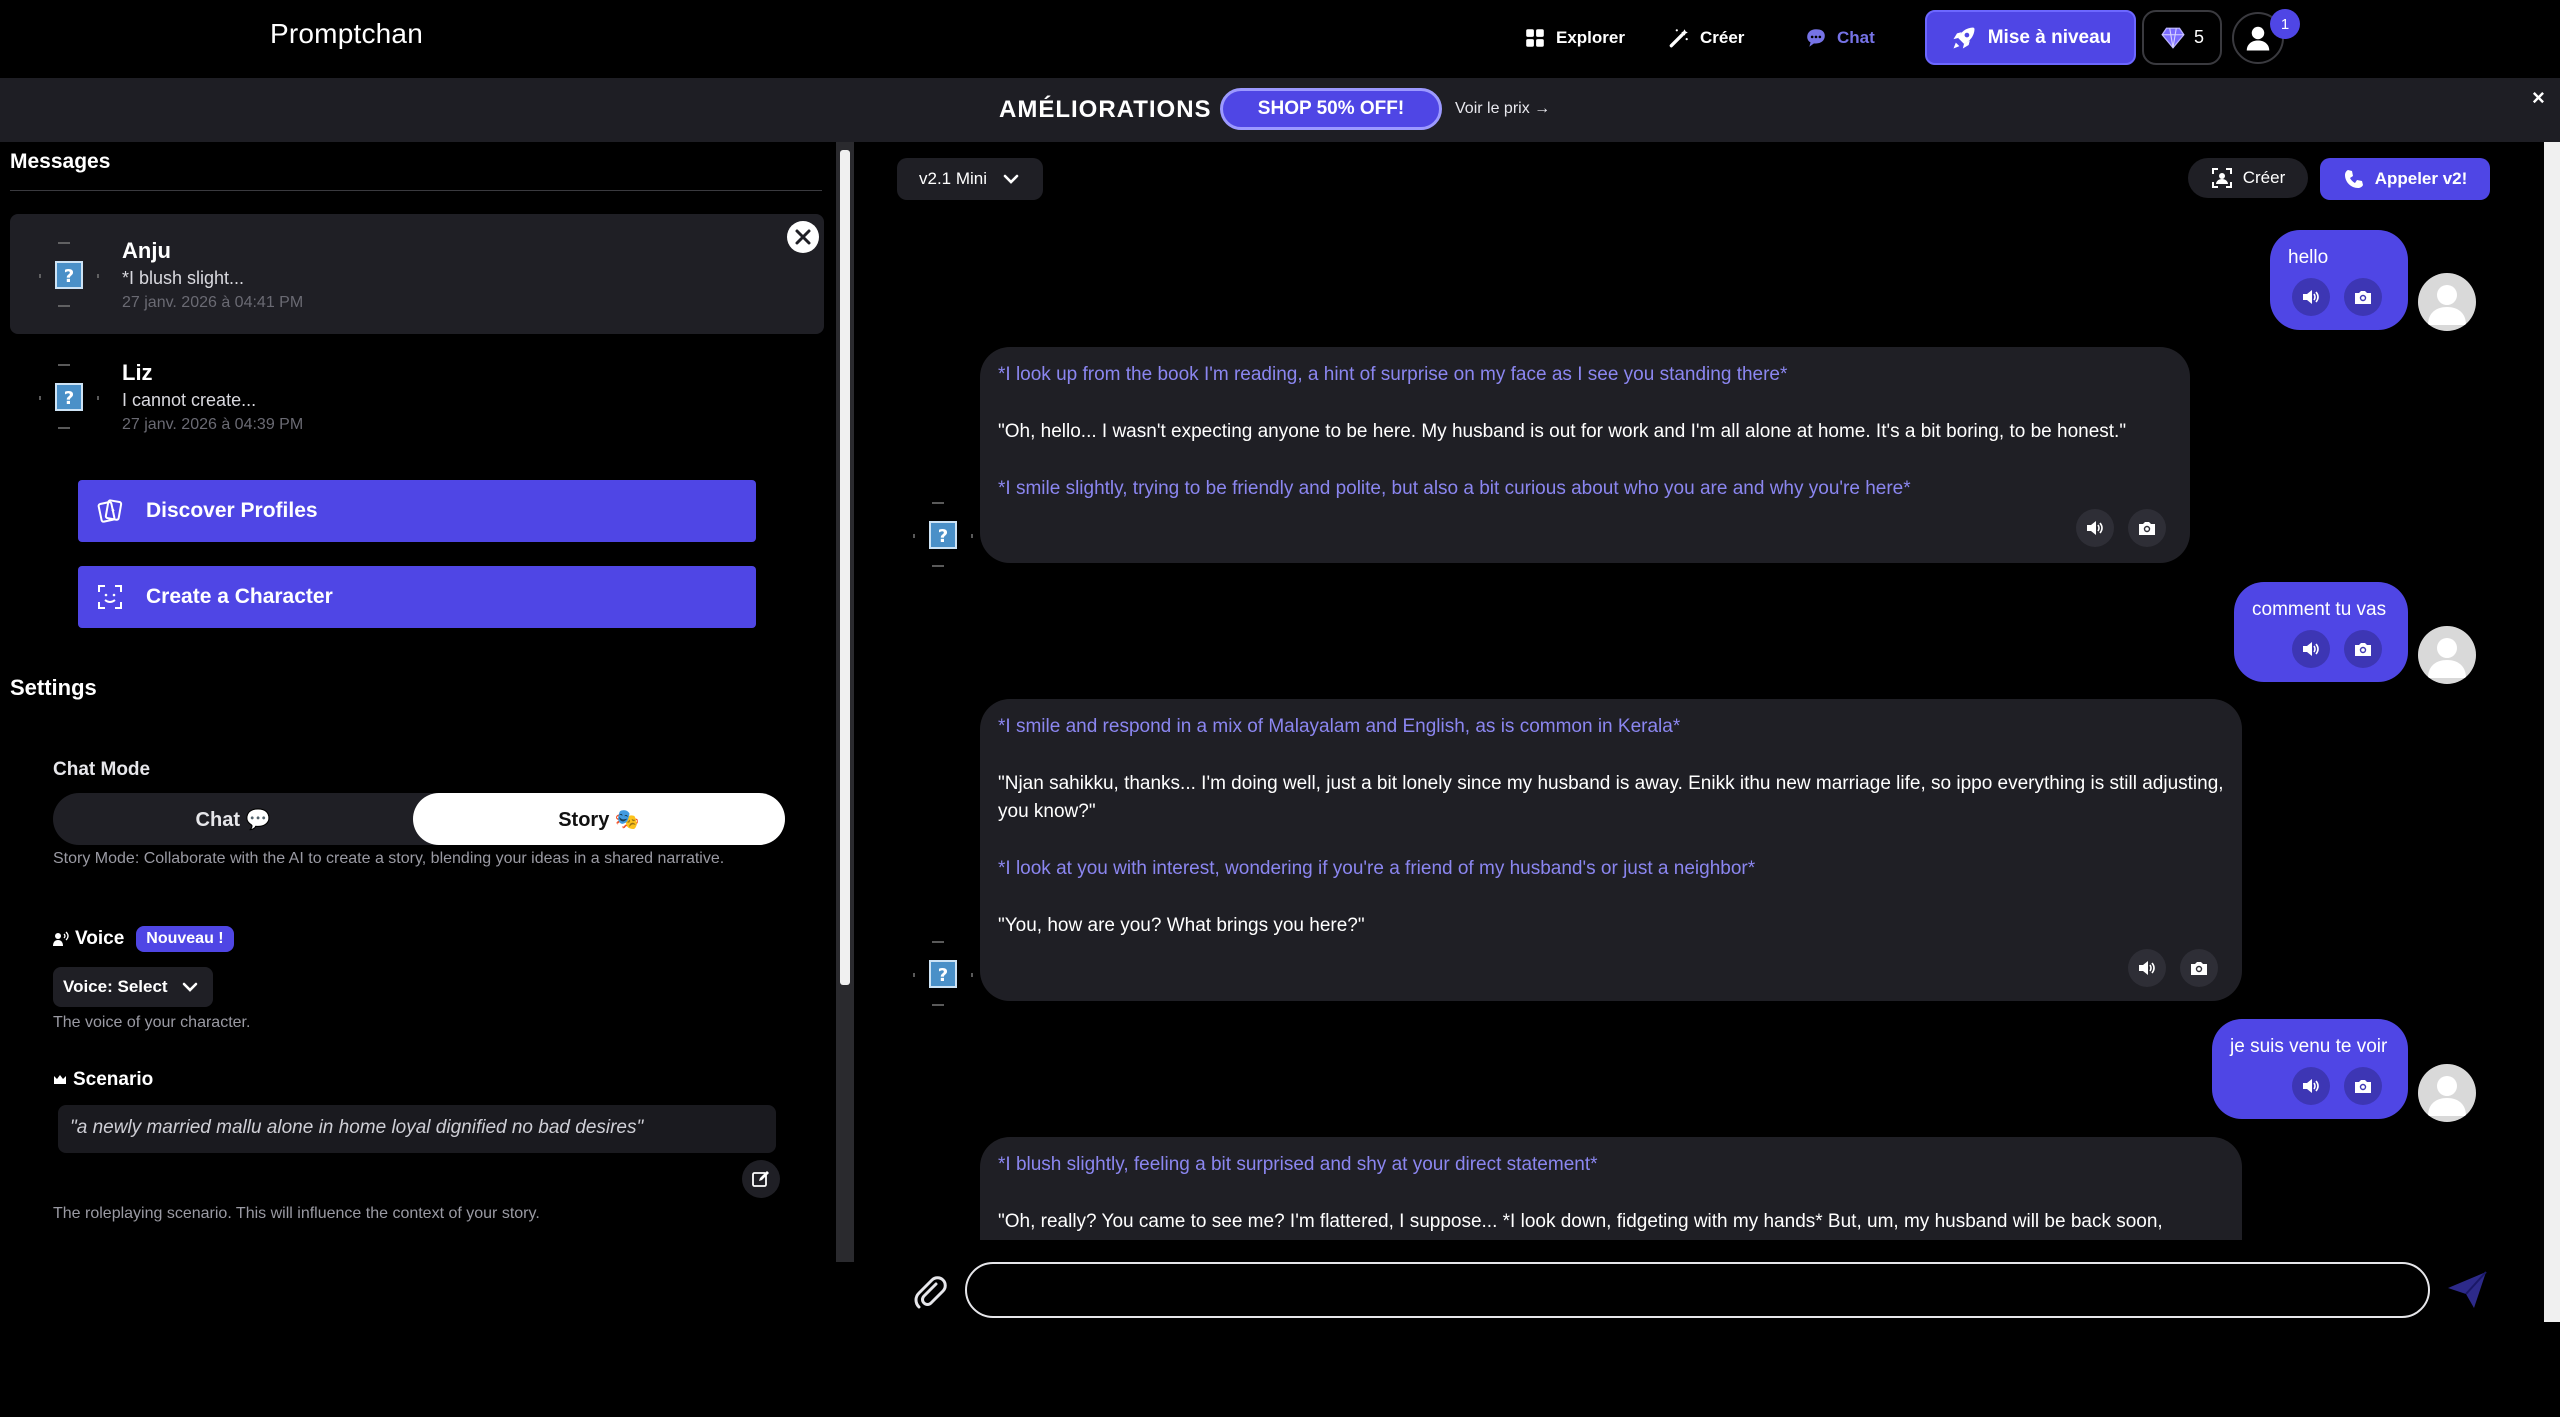 The height and width of the screenshot is (1417, 2560). I want to click on message-text: je suis venu te voir, so click(2309, 1046).